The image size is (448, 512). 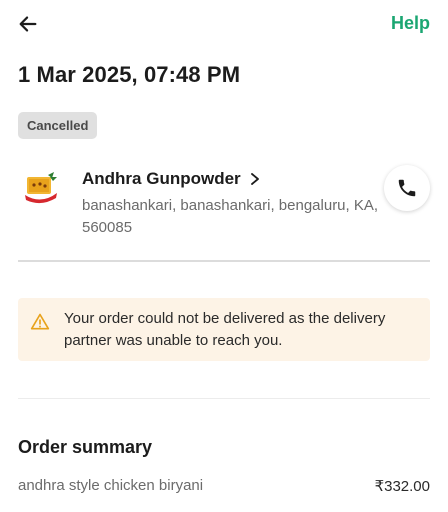 What do you see at coordinates (224, 486) in the screenshot?
I see `summary-item-row: andhra style chicken biryani ₹332.00` at bounding box center [224, 486].